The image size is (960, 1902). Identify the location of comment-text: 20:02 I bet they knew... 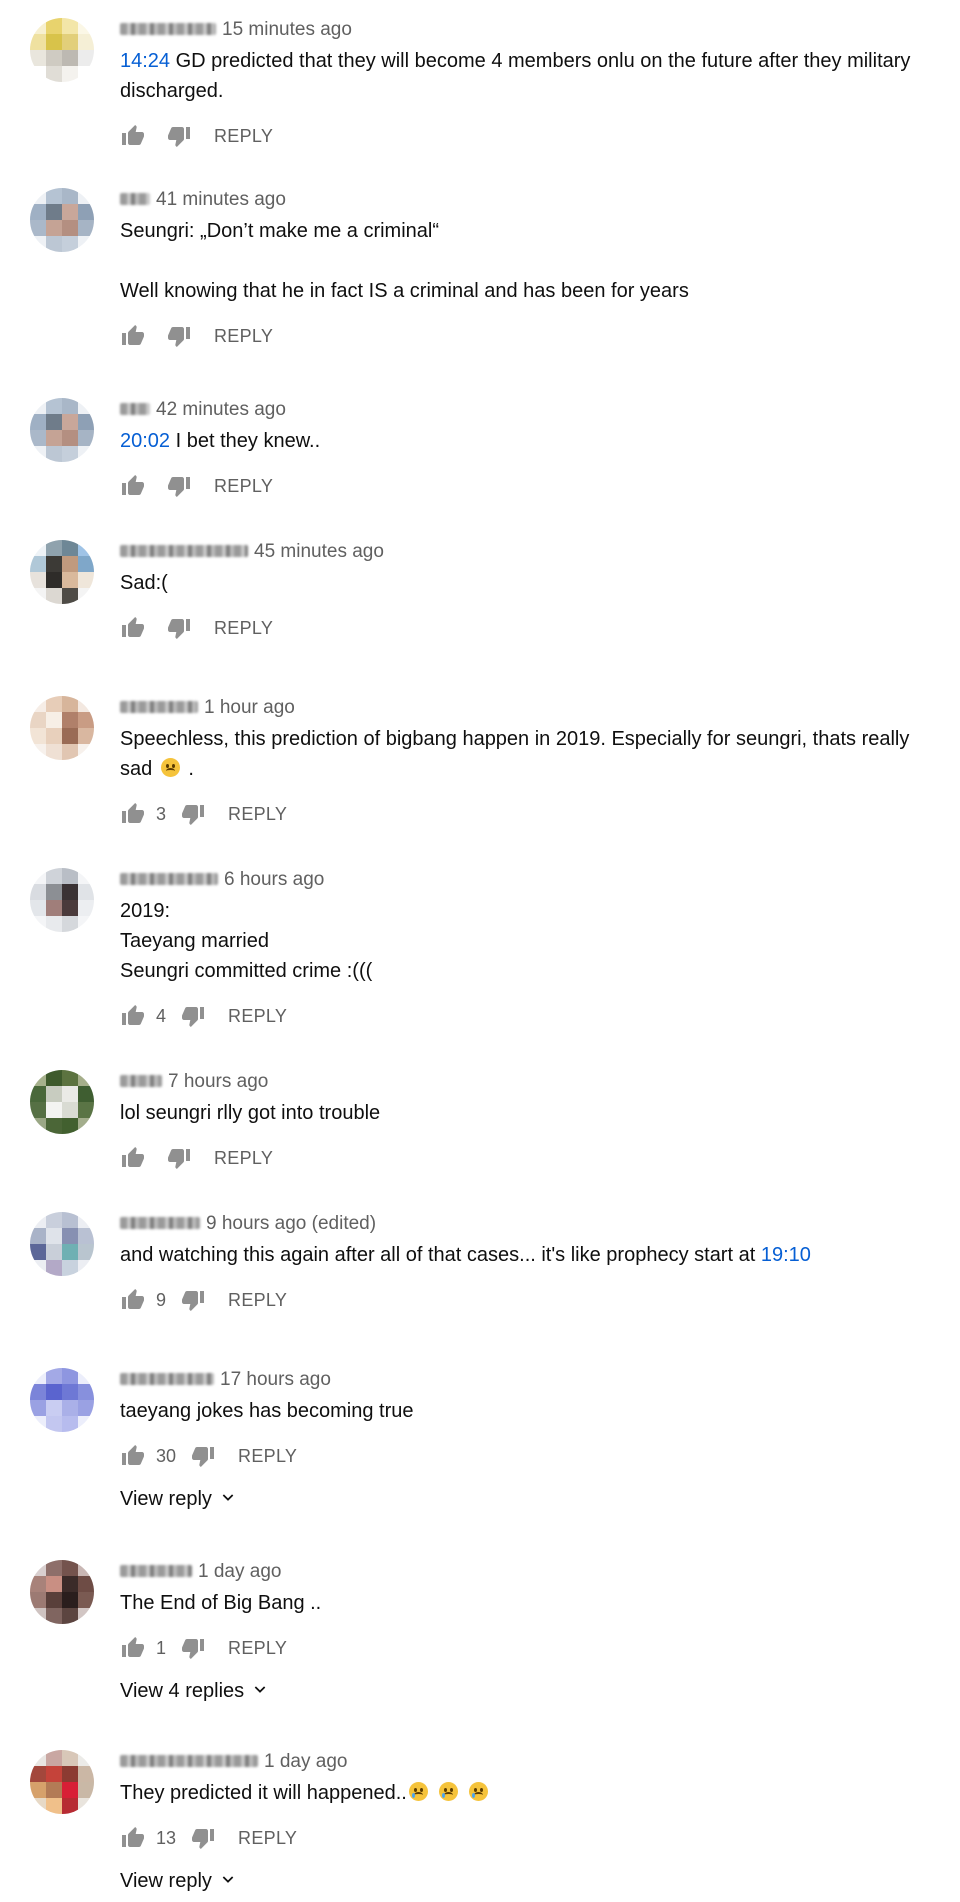
(520, 441).